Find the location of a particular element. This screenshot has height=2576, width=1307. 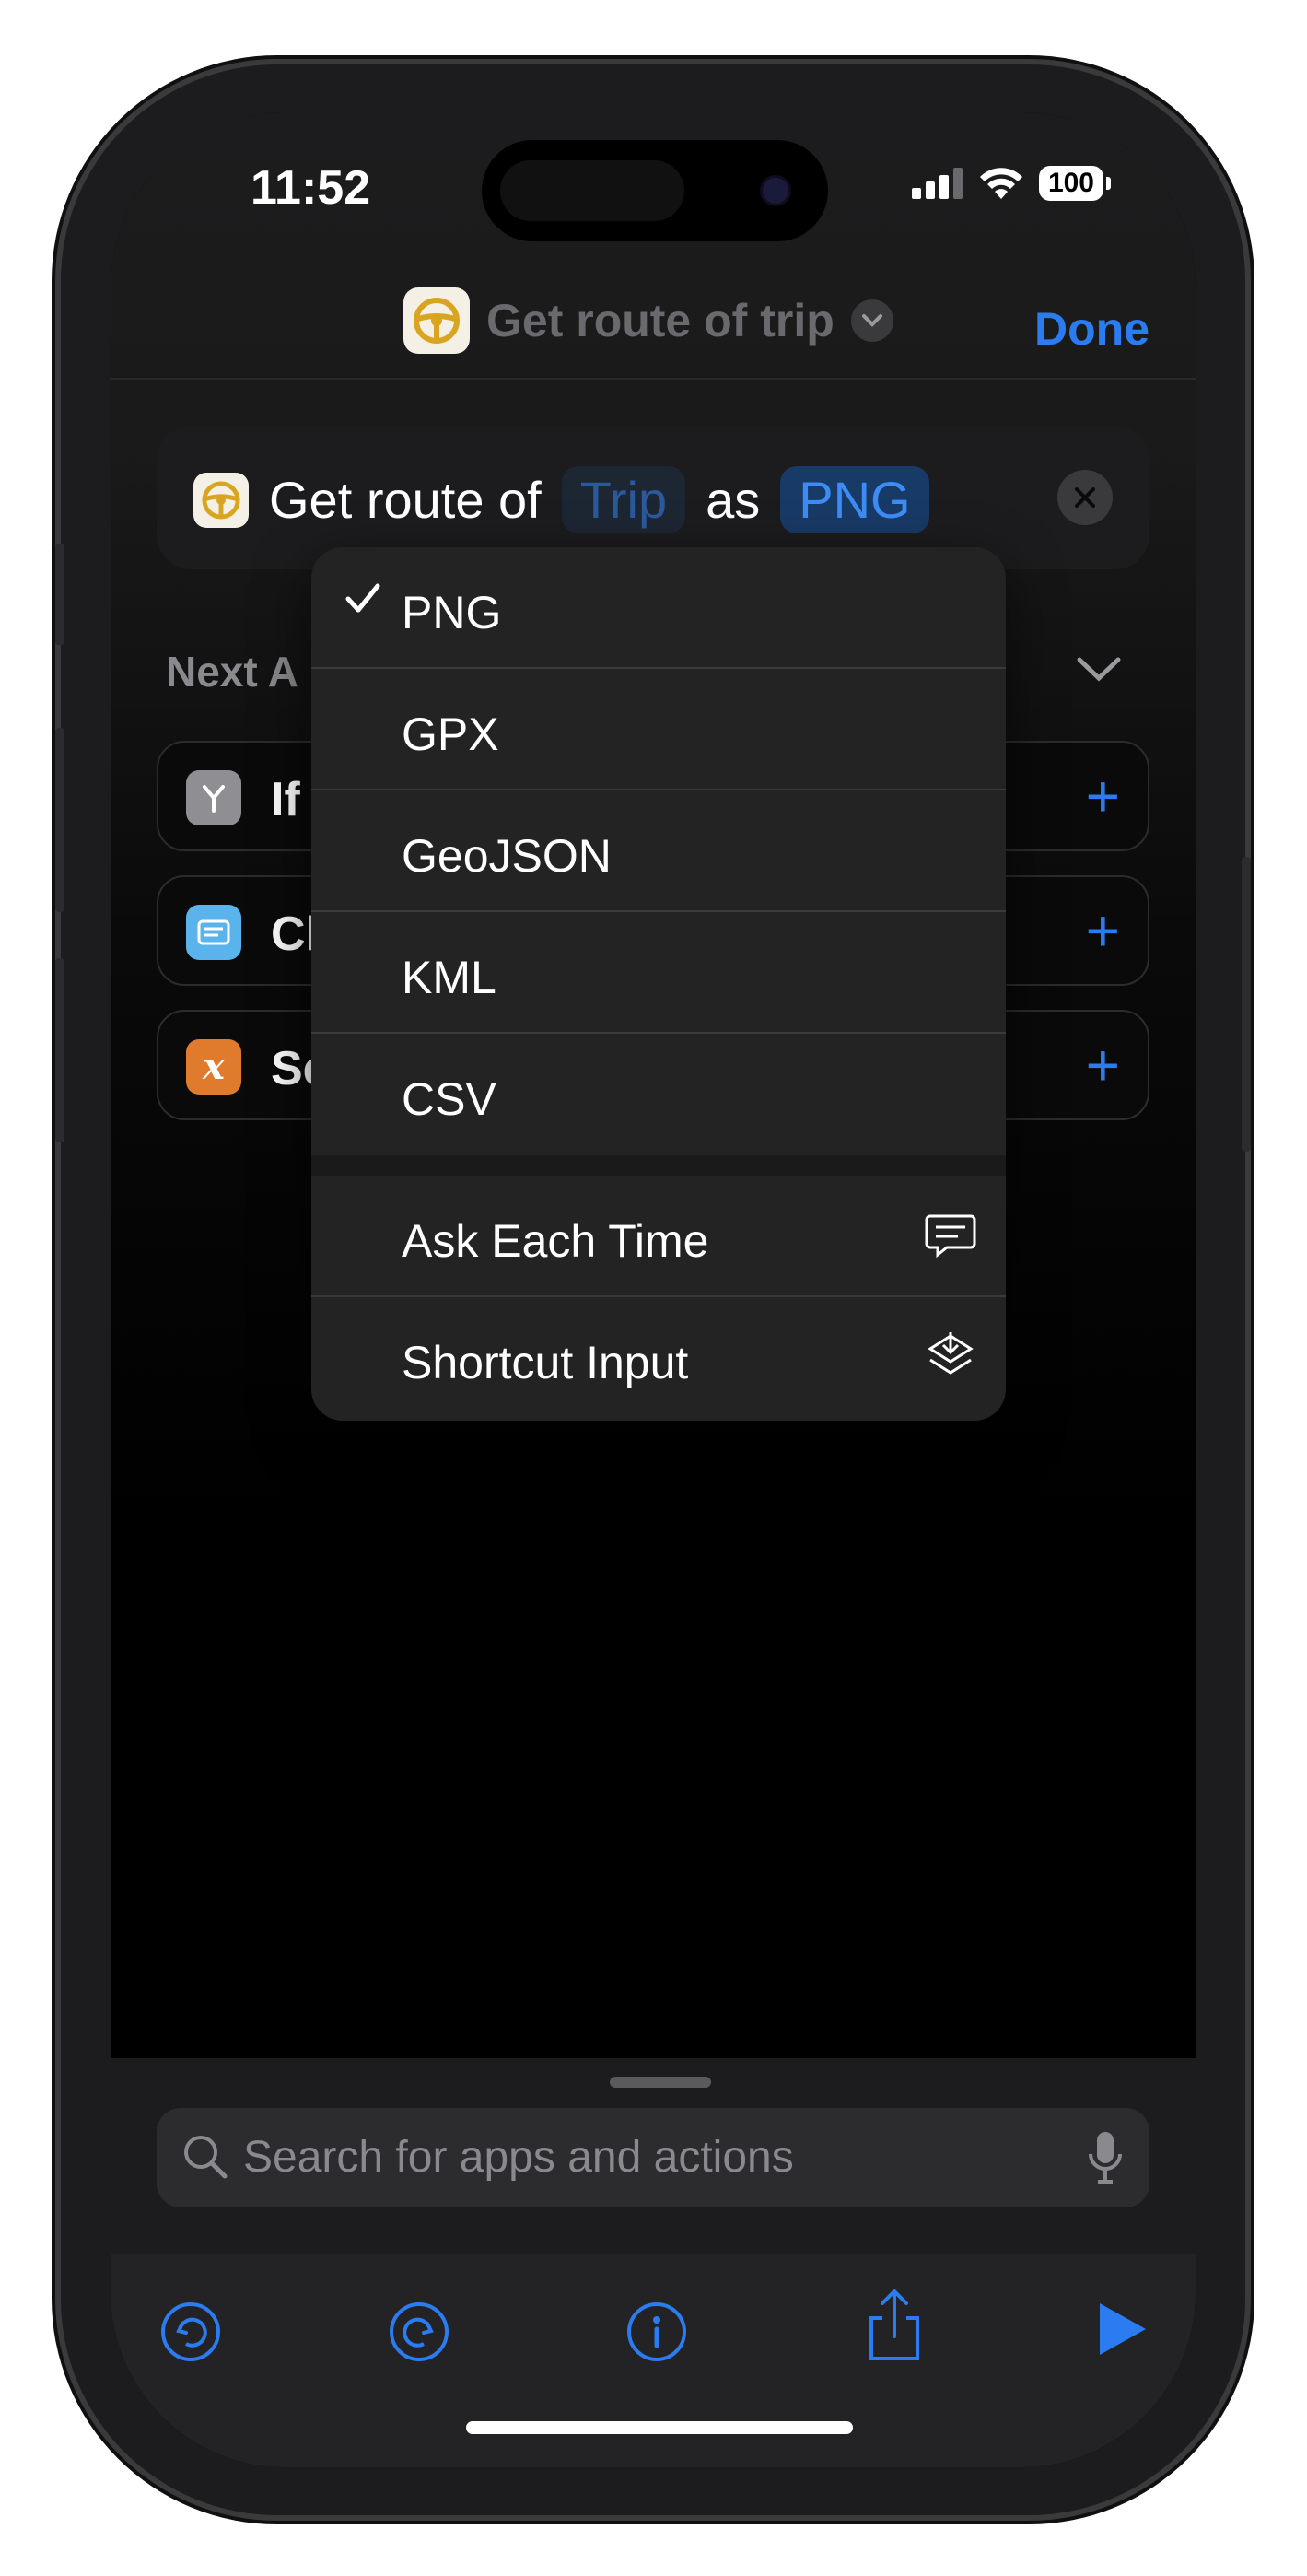

search-placeholder: Search for apps and actions is located at coordinates (519, 2157).